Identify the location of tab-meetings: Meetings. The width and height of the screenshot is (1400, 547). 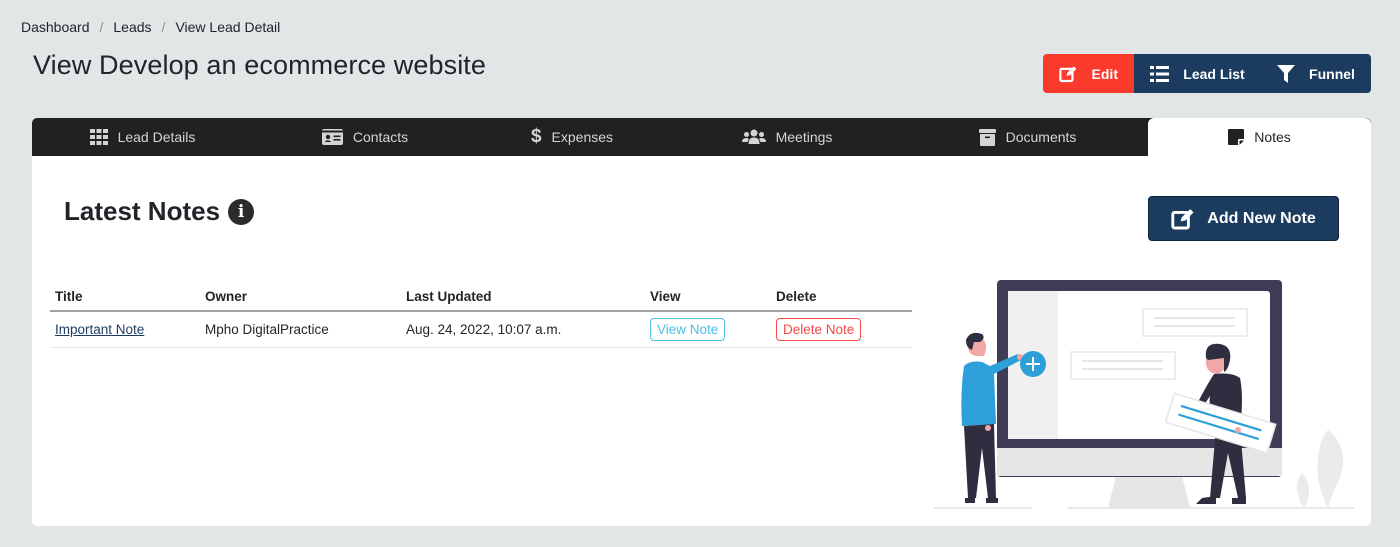
(787, 137).